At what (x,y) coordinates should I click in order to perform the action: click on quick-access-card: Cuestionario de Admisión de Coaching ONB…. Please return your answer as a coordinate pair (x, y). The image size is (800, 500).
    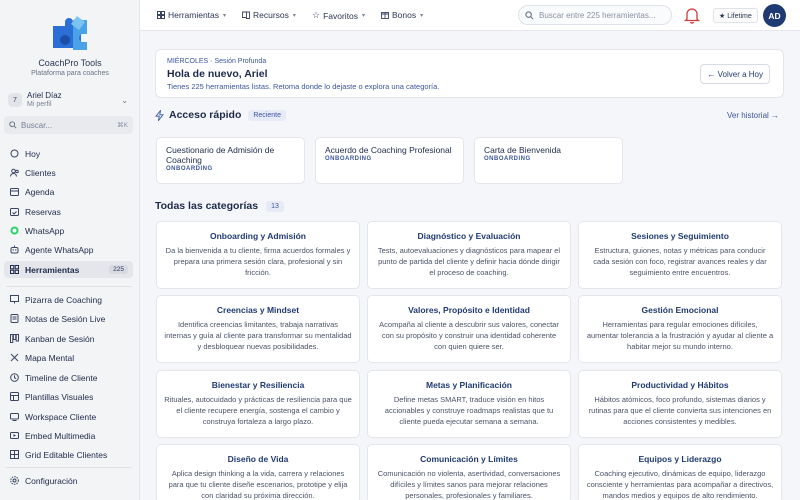
    Looking at the image, I should click on (230, 160).